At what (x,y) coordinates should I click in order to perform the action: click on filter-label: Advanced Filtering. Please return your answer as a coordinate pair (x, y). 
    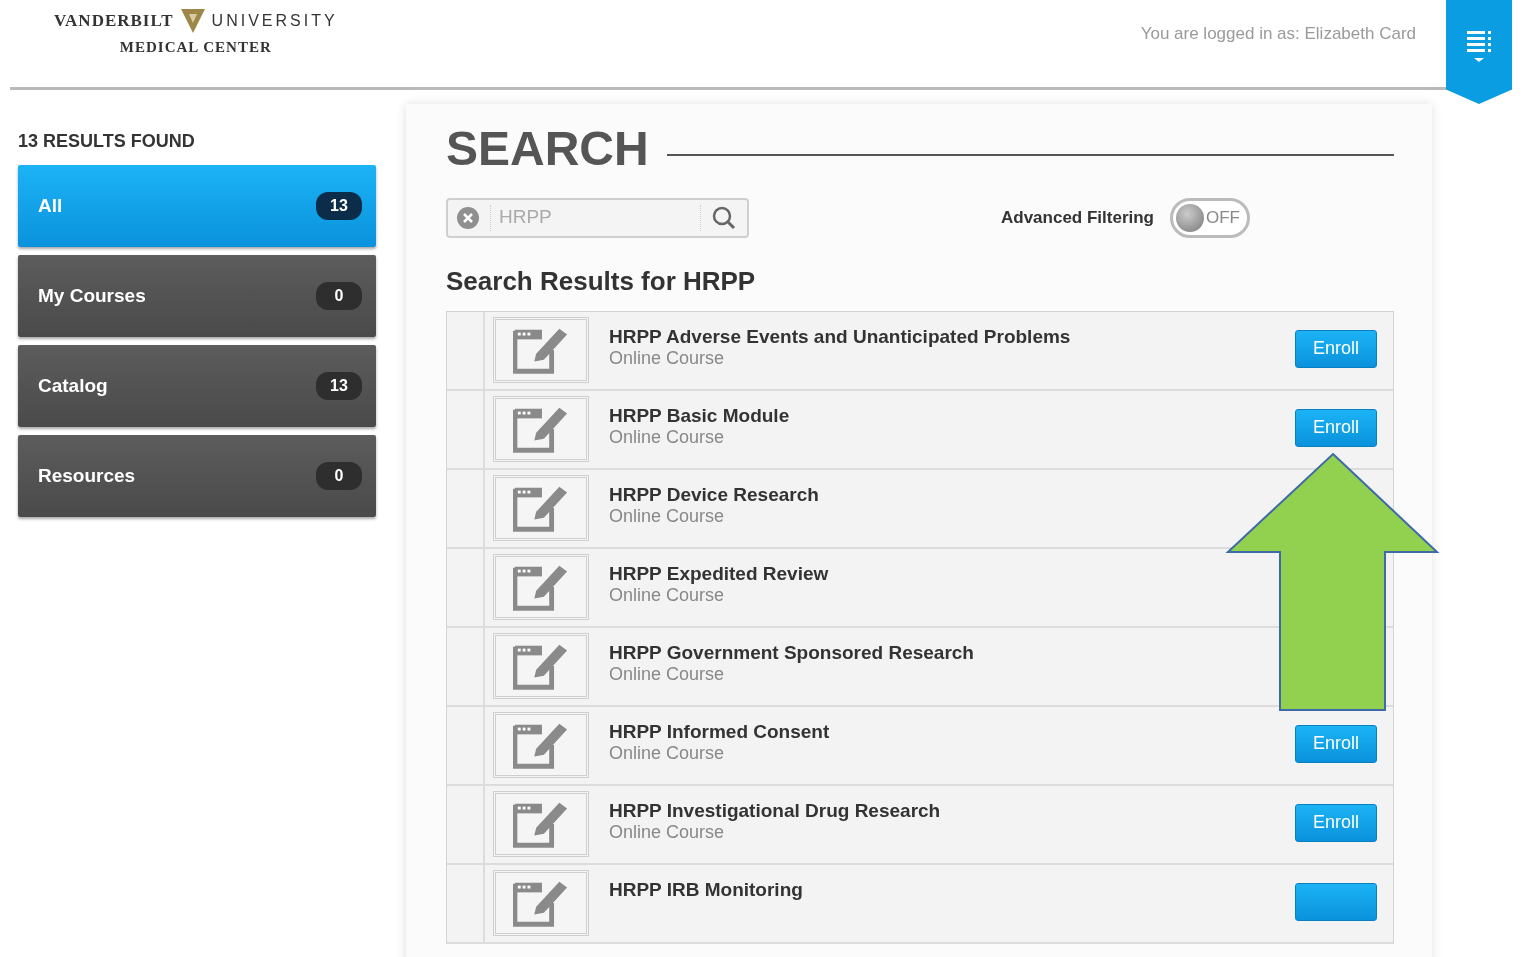
    Looking at the image, I should click on (1077, 217).